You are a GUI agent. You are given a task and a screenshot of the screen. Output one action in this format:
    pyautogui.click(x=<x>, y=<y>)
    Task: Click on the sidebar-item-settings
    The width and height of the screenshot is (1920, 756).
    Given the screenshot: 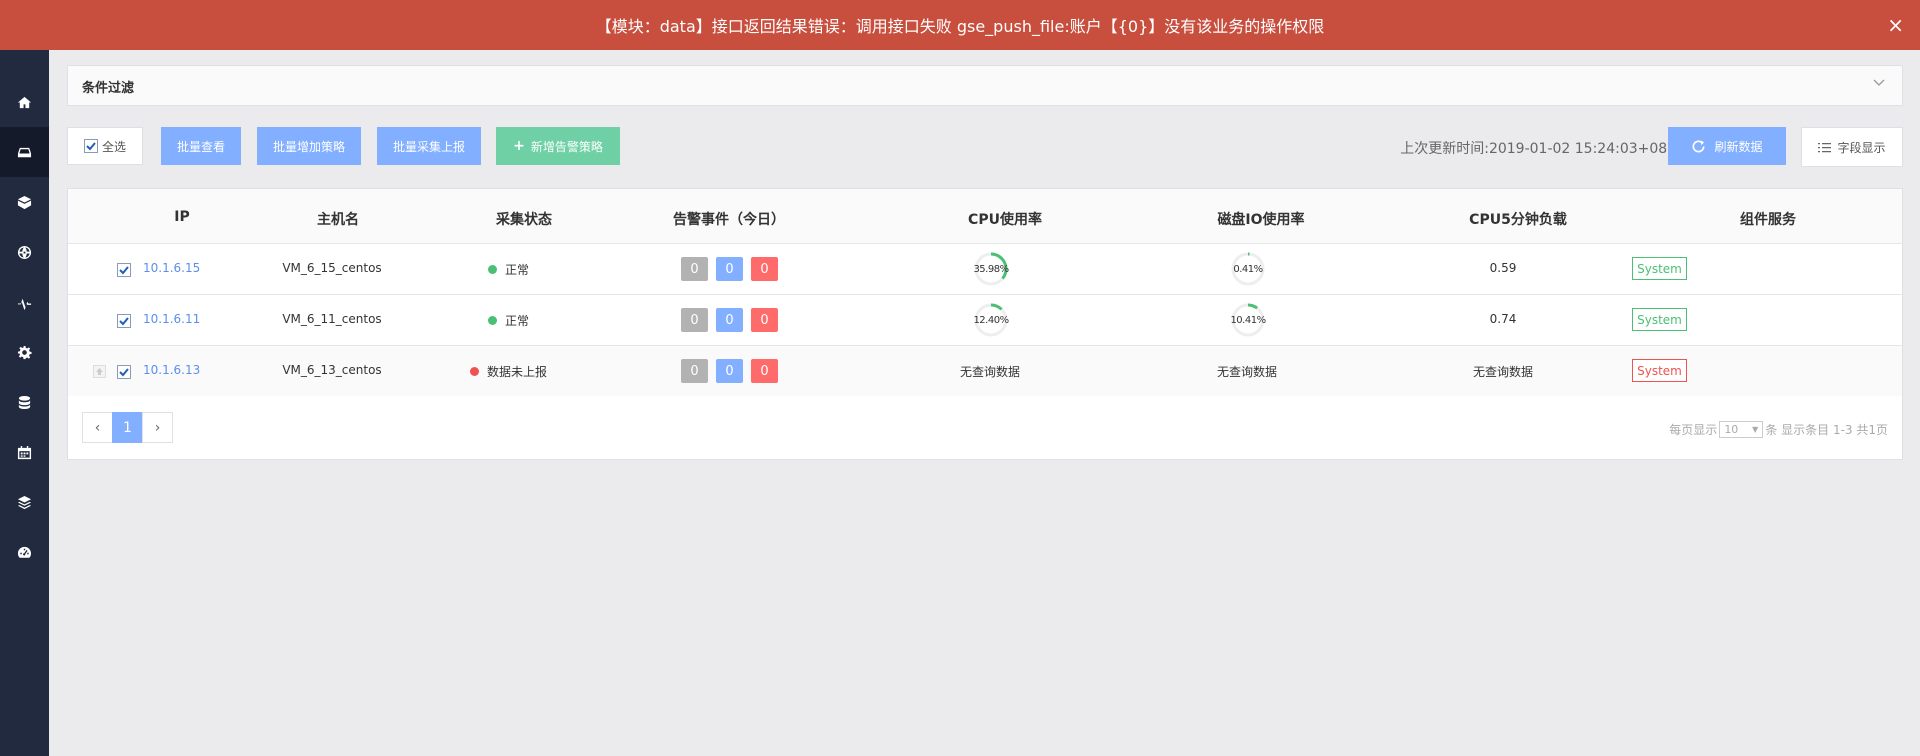 What is the action you would take?
    pyautogui.click(x=24, y=352)
    